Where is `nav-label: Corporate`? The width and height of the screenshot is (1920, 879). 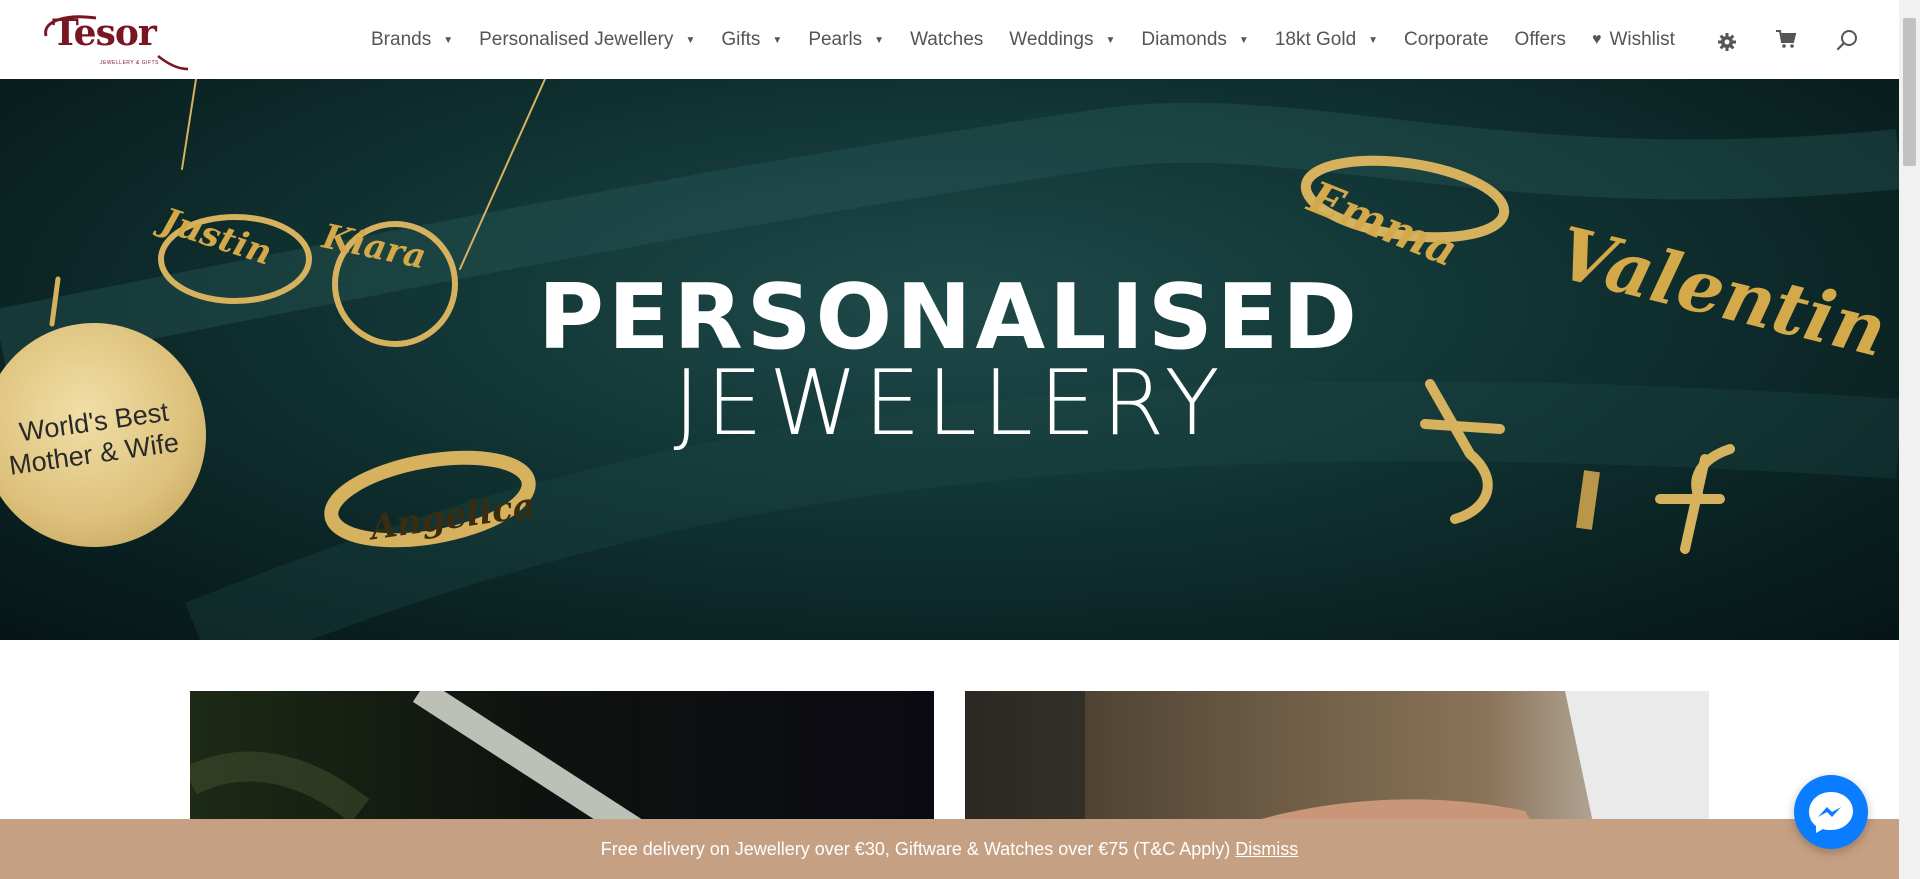
nav-label: Corporate is located at coordinates (1446, 39).